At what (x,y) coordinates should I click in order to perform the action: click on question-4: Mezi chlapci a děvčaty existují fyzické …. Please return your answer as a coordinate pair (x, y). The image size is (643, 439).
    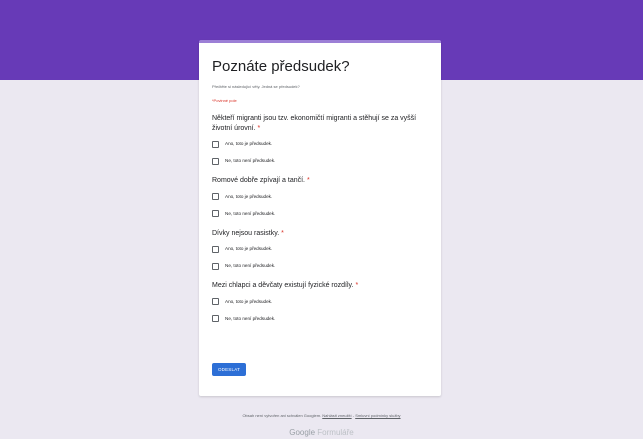
    Looking at the image, I should click on (320, 302).